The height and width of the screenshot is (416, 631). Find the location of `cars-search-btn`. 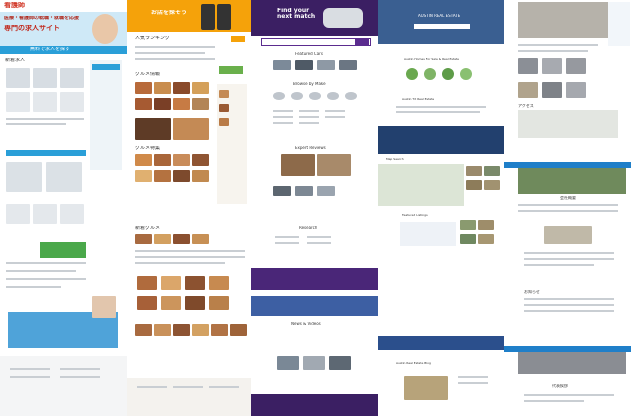

cars-search-btn is located at coordinates (362, 42).